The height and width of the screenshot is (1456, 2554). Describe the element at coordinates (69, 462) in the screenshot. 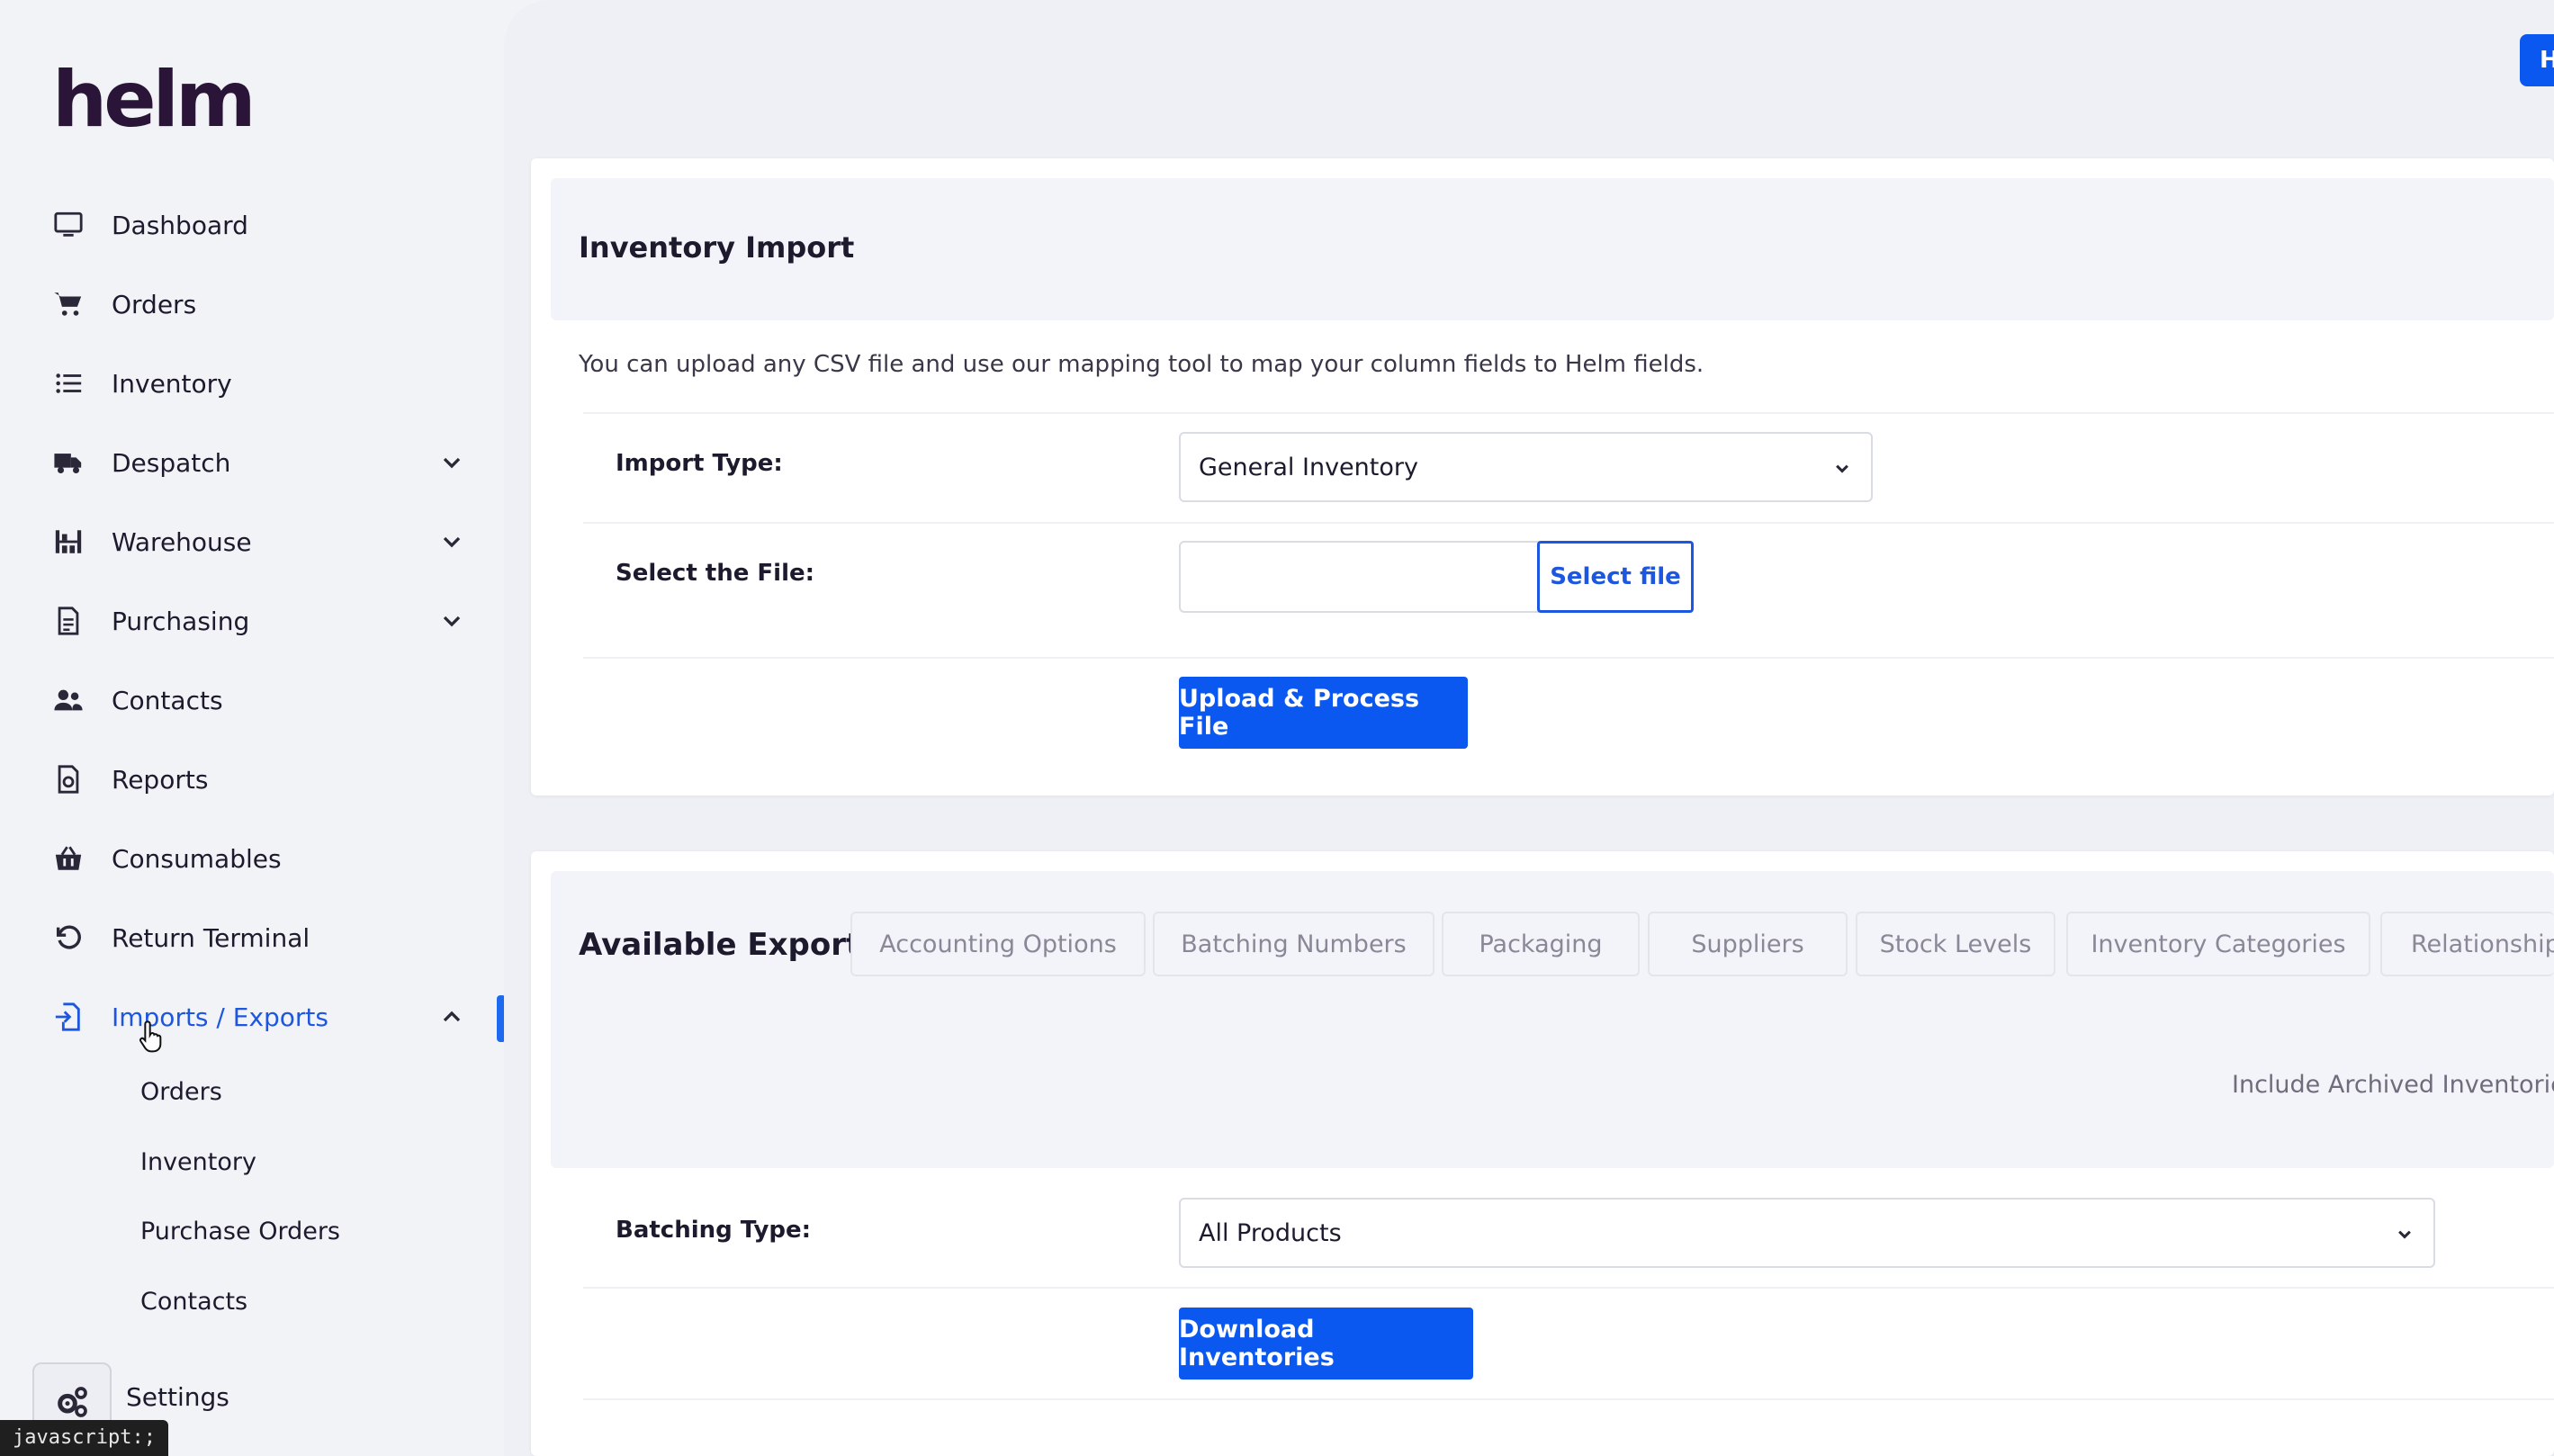

I see `truck-icon` at that location.